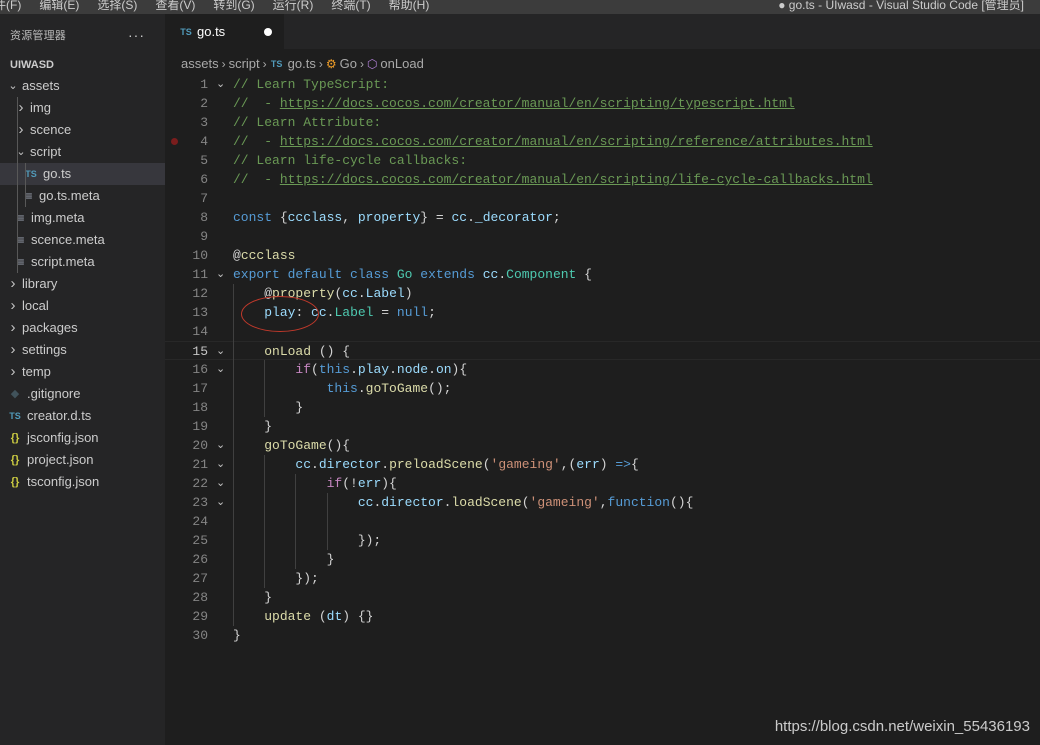 This screenshot has width=1040, height=745. I want to click on code-line: 20 ⌄ goToGame(){, so click(602, 445).